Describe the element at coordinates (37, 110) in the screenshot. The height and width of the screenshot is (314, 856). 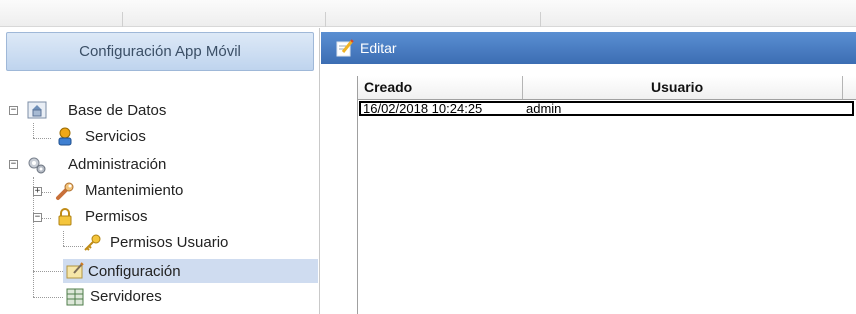
I see `database-icon` at that location.